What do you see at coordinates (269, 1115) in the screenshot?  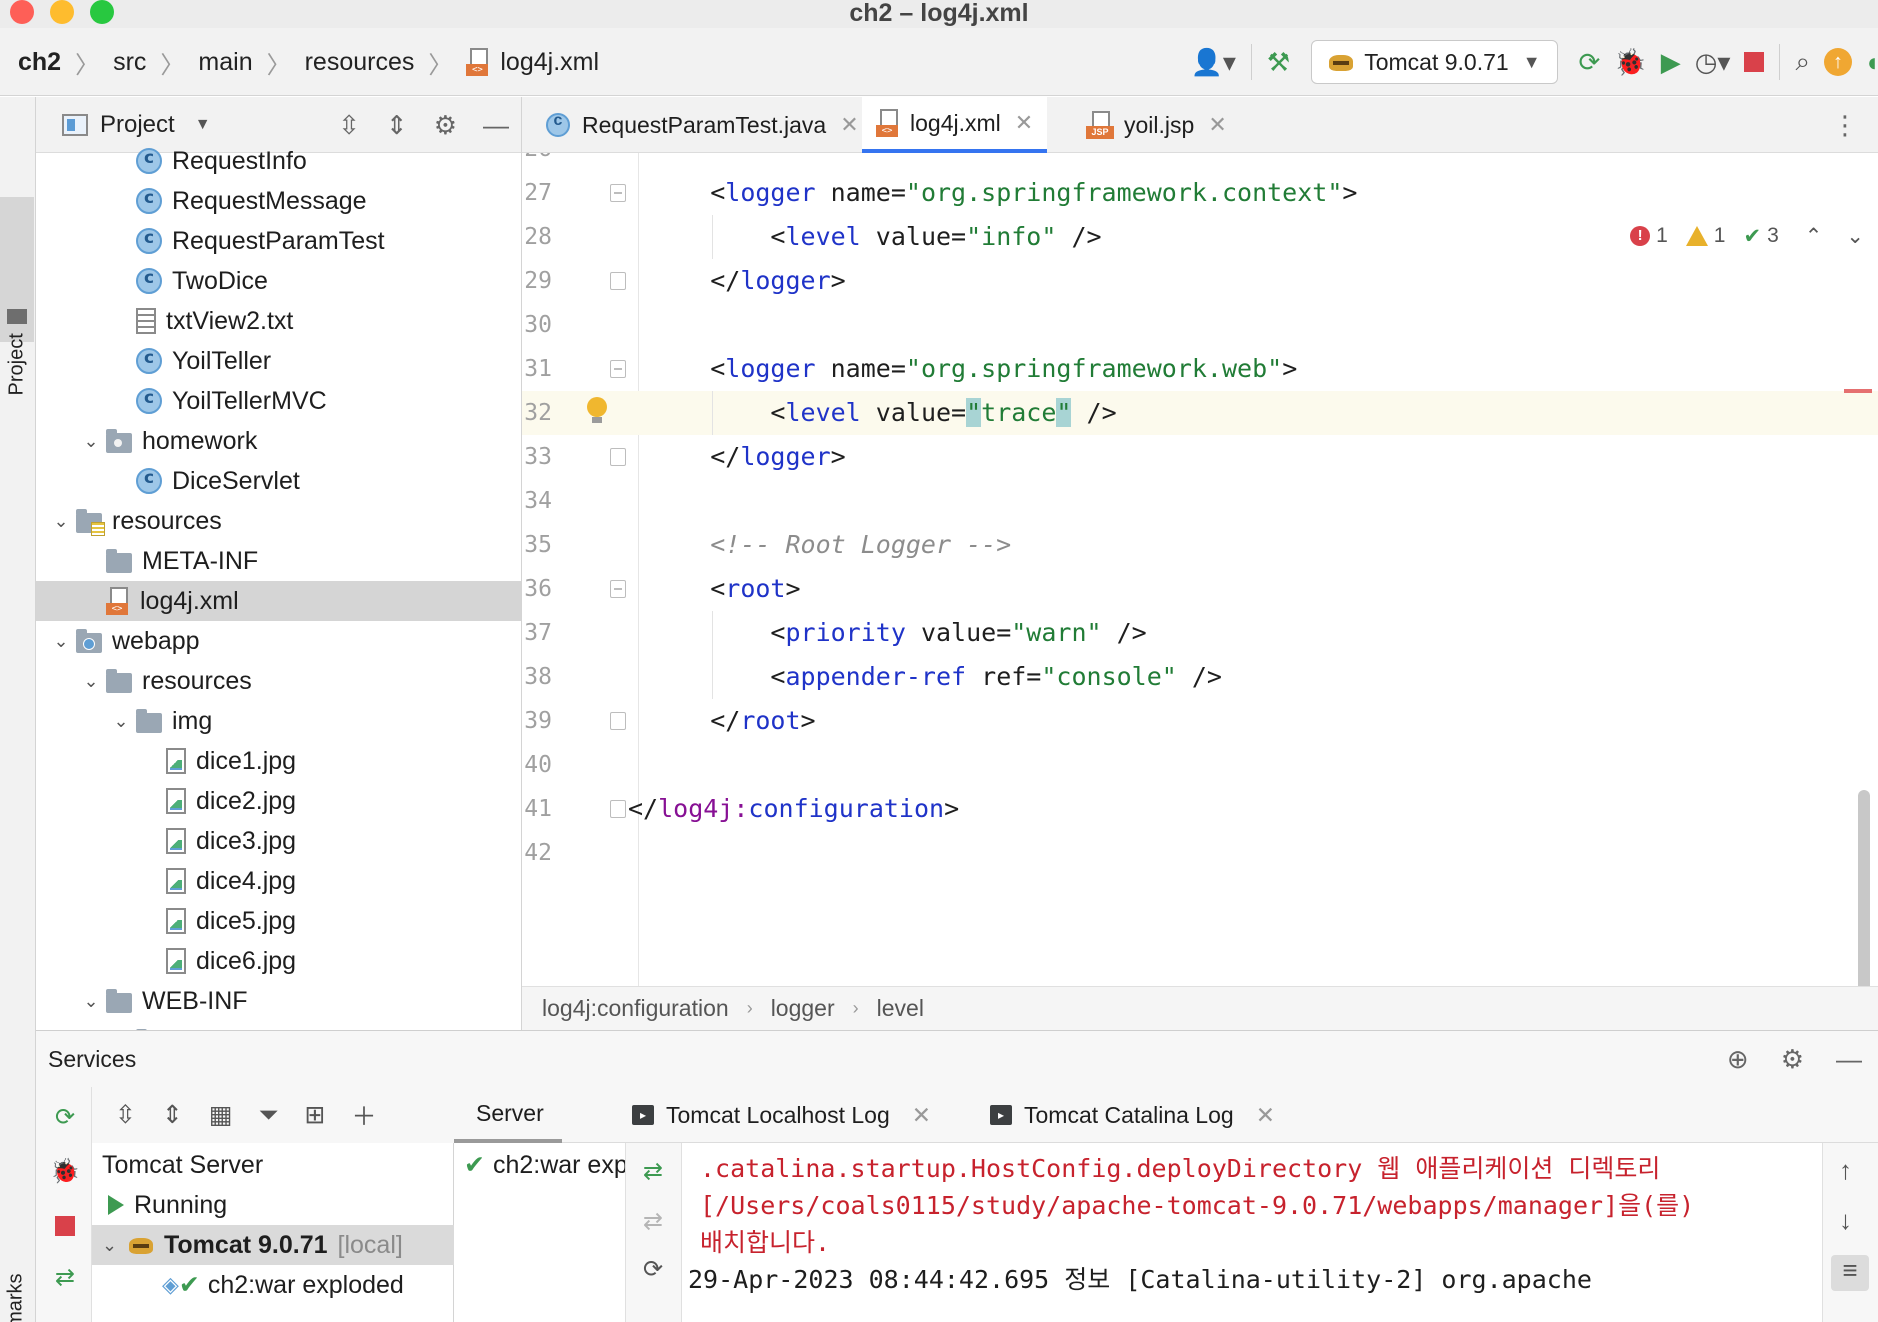 I see `filter-icon: ⏷` at bounding box center [269, 1115].